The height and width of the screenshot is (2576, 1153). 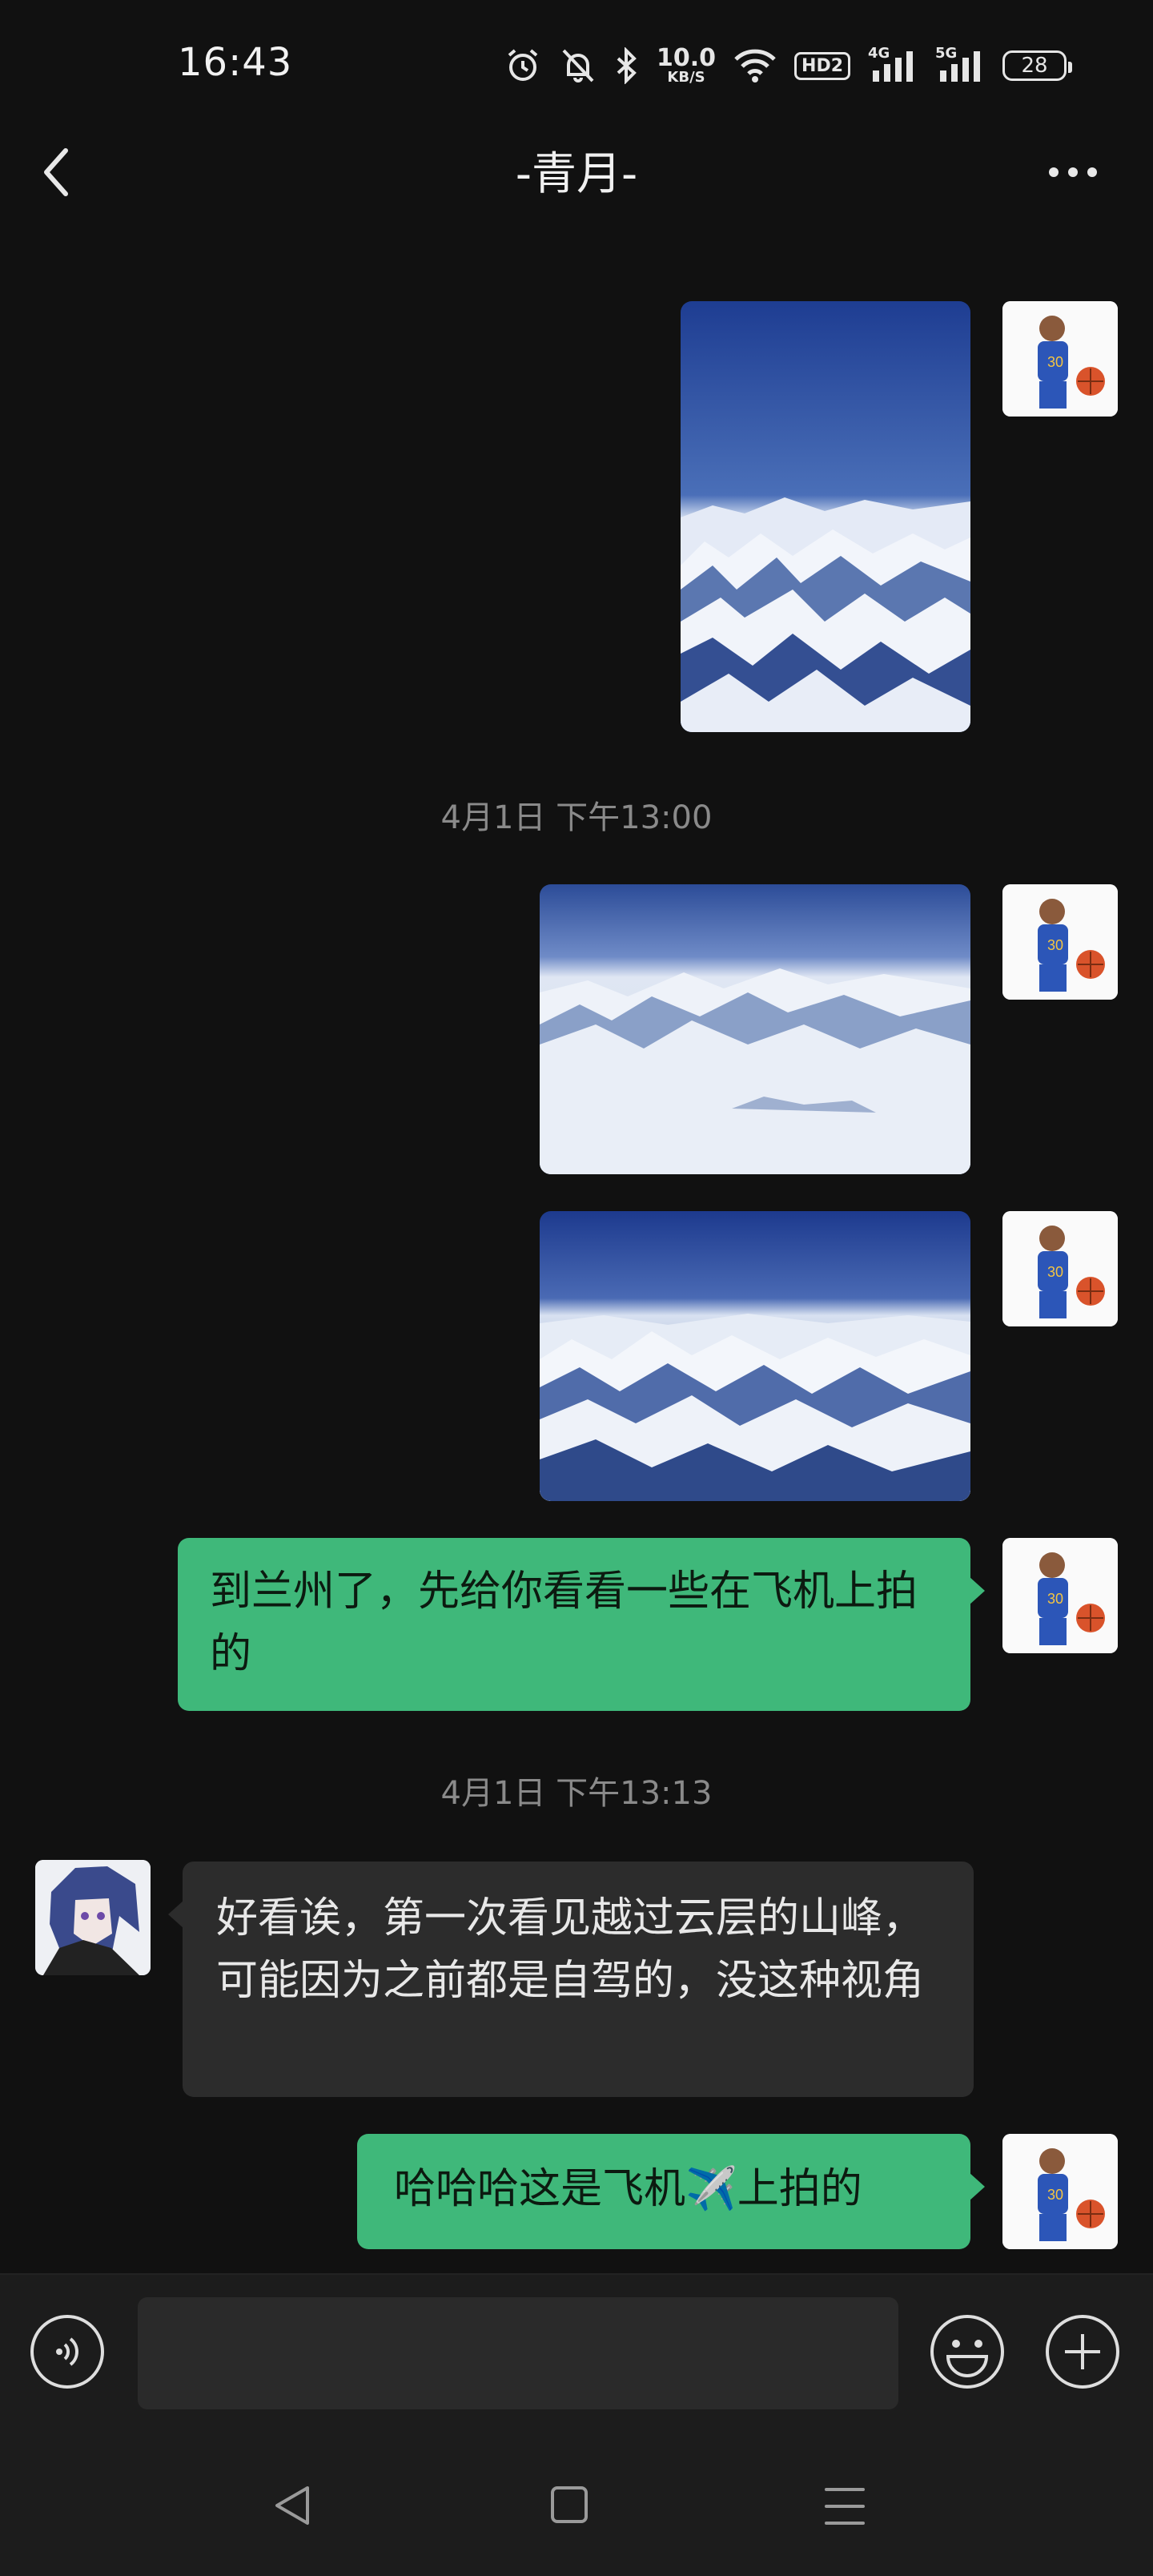 I want to click on message-input, so click(x=518, y=2353).